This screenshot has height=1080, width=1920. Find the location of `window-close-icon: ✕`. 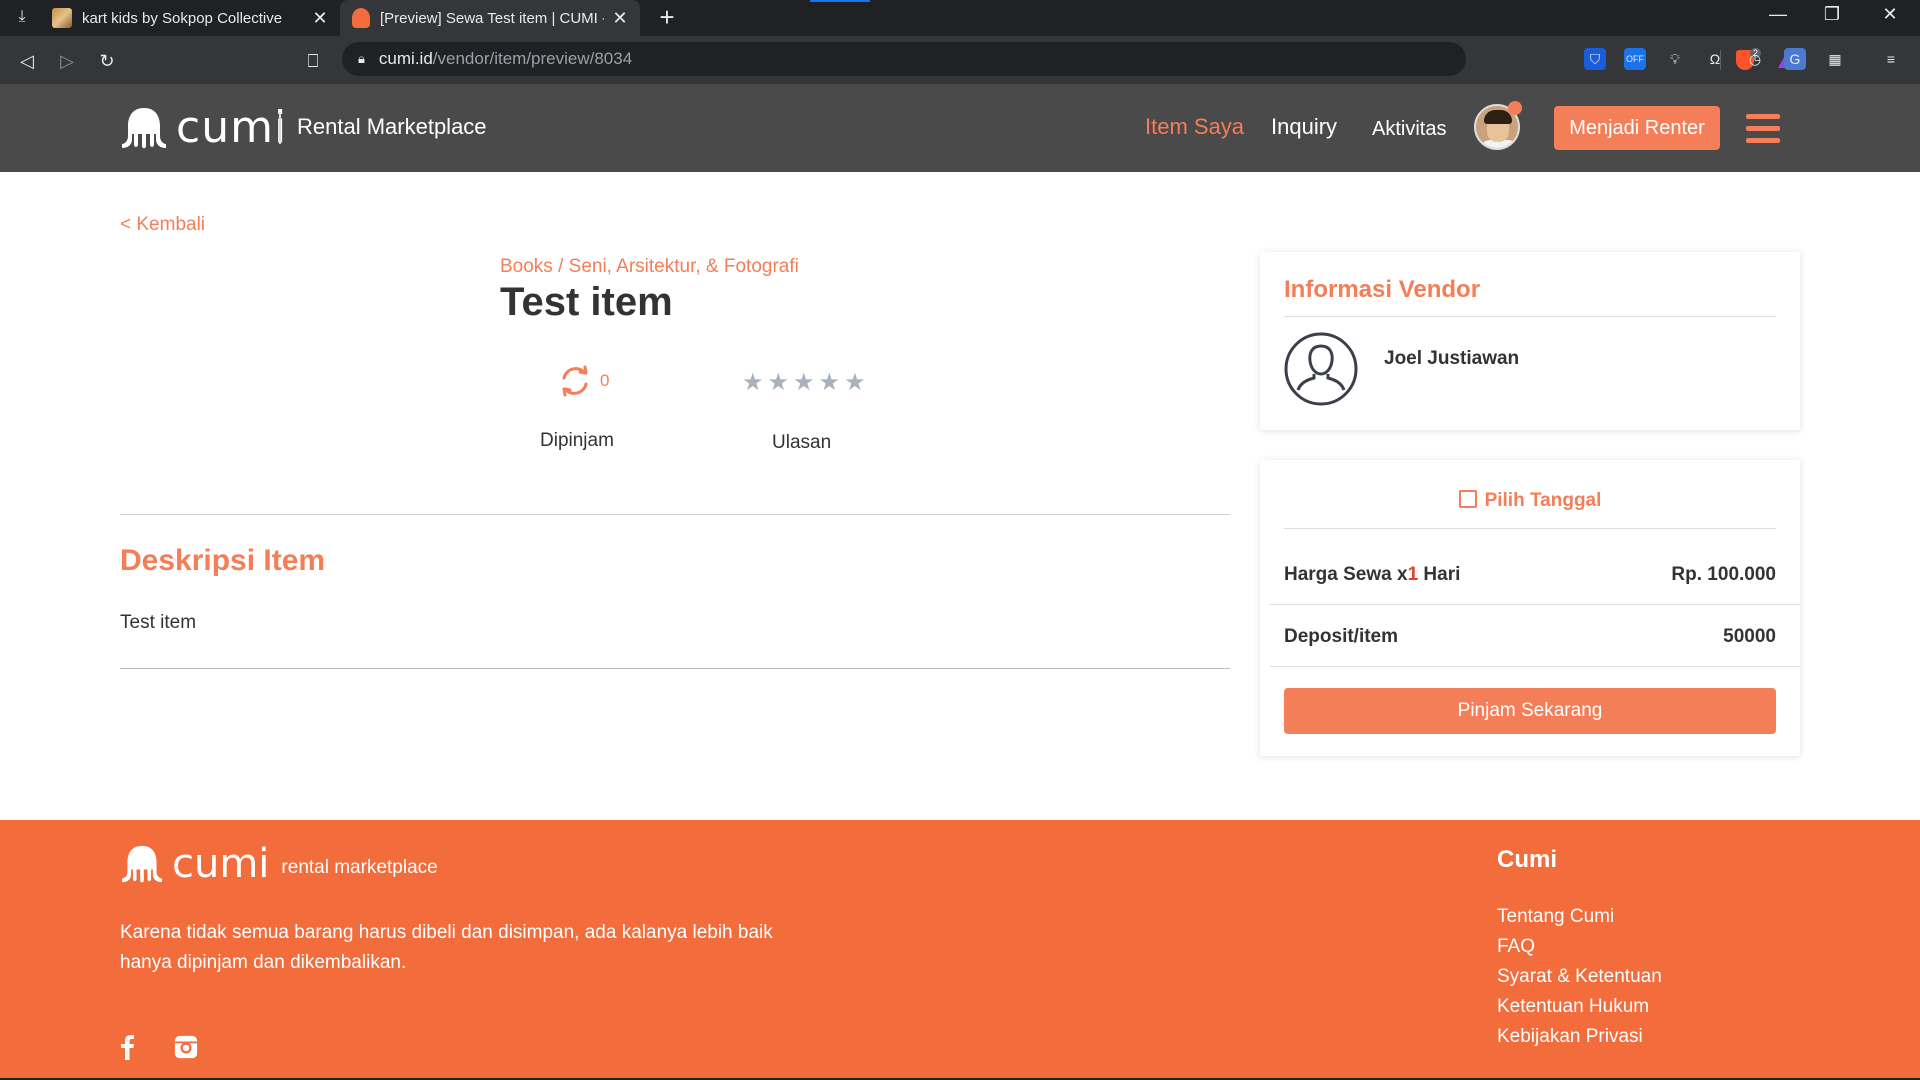

window-close-icon: ✕ is located at coordinates (1890, 14).